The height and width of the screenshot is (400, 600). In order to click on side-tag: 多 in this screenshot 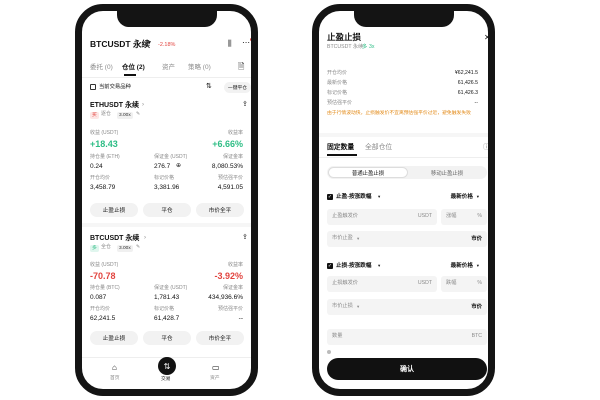, I will do `click(94, 248)`.